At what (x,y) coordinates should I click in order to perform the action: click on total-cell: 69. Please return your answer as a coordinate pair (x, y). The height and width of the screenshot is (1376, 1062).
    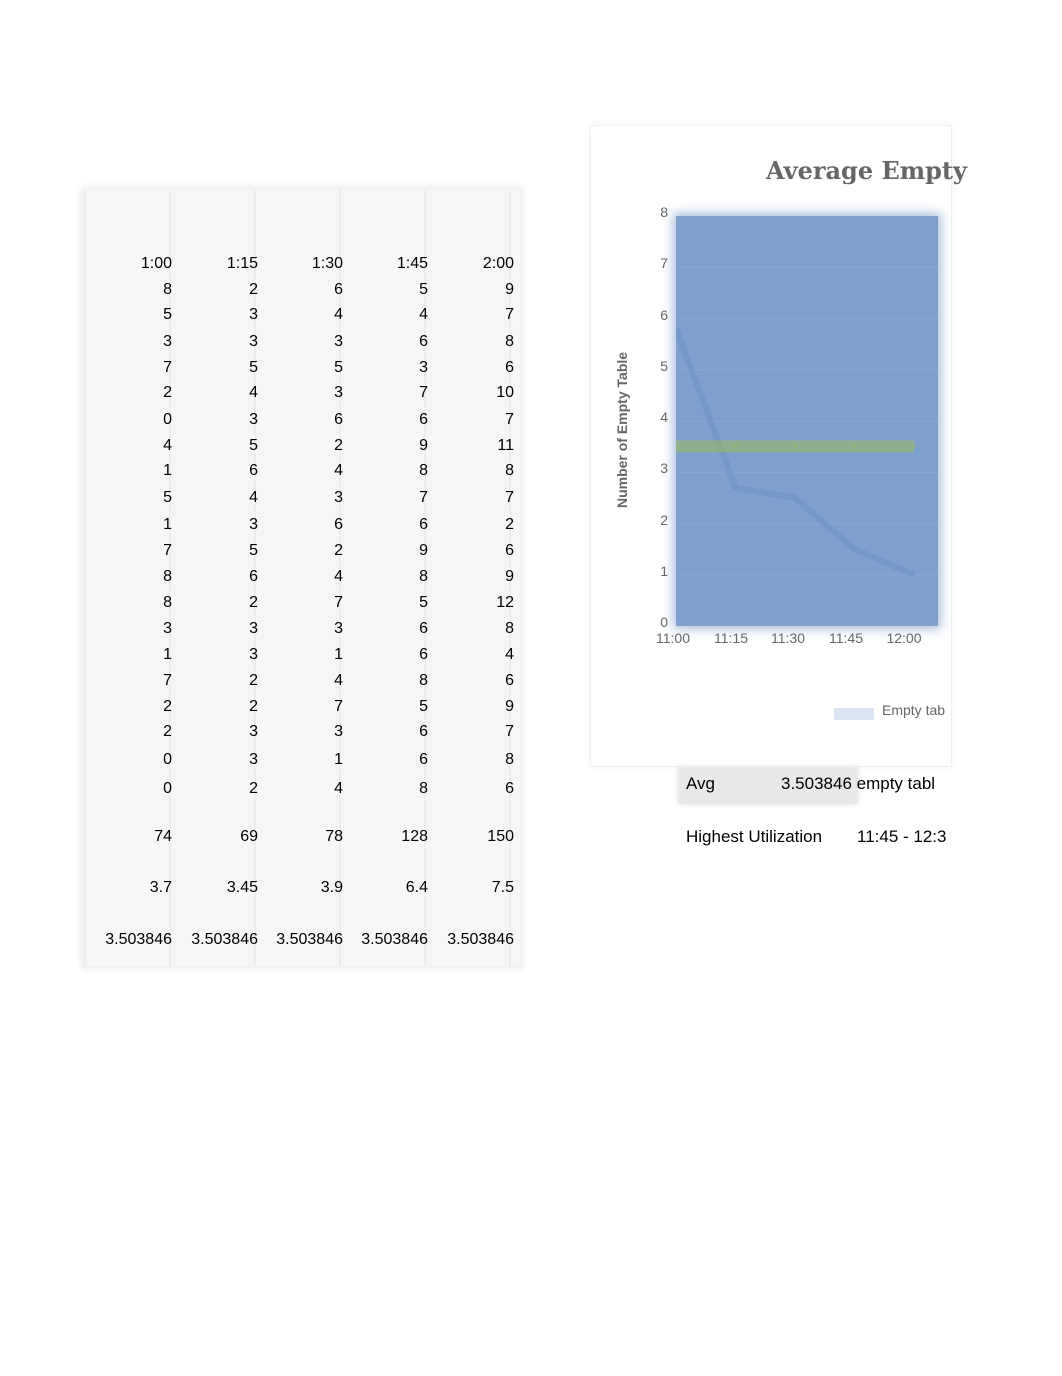
    Looking at the image, I should click on (249, 836).